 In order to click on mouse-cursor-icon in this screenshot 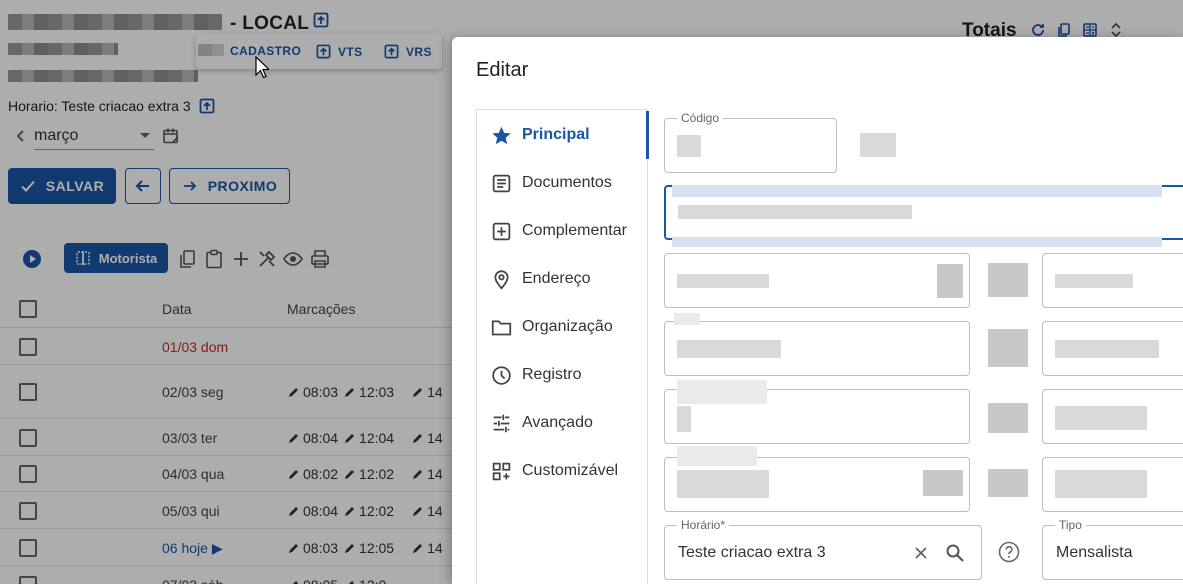, I will do `click(262, 67)`.